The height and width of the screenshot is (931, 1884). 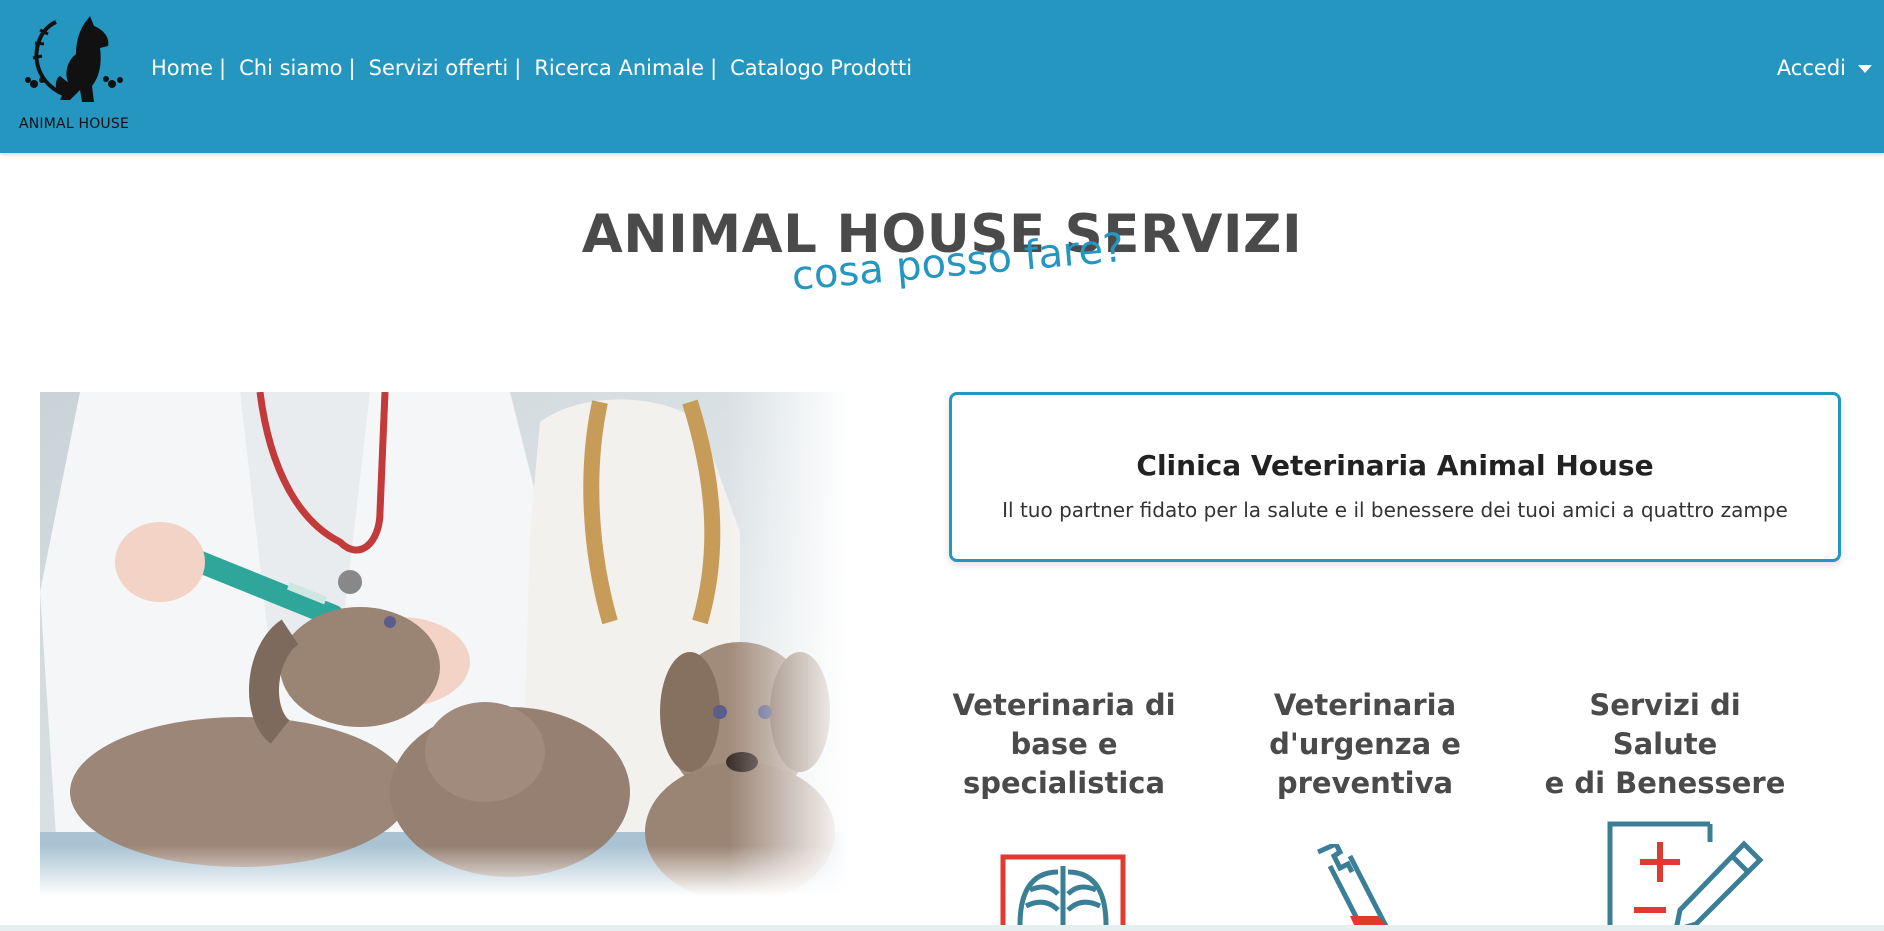 What do you see at coordinates (619, 68) in the screenshot?
I see `nav-ricerca-animale: Ricerca Animale` at bounding box center [619, 68].